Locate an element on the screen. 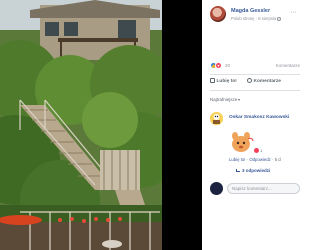  comment-sticker is located at coordinates (241, 142).